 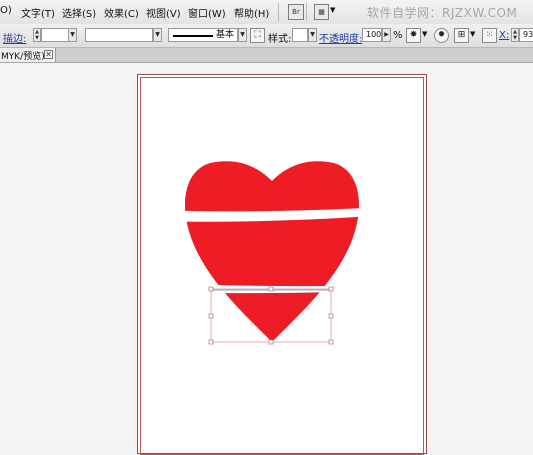 I want to click on stroke-label: 描边:, so click(x=14, y=37).